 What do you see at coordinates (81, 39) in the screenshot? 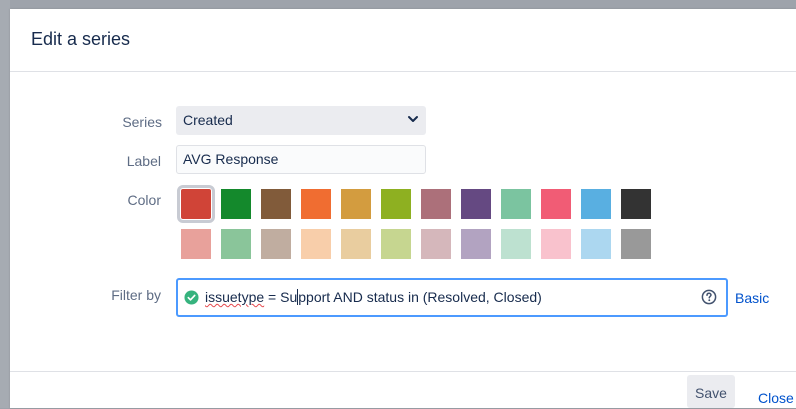
I see `dialog-title: Edit a series` at bounding box center [81, 39].